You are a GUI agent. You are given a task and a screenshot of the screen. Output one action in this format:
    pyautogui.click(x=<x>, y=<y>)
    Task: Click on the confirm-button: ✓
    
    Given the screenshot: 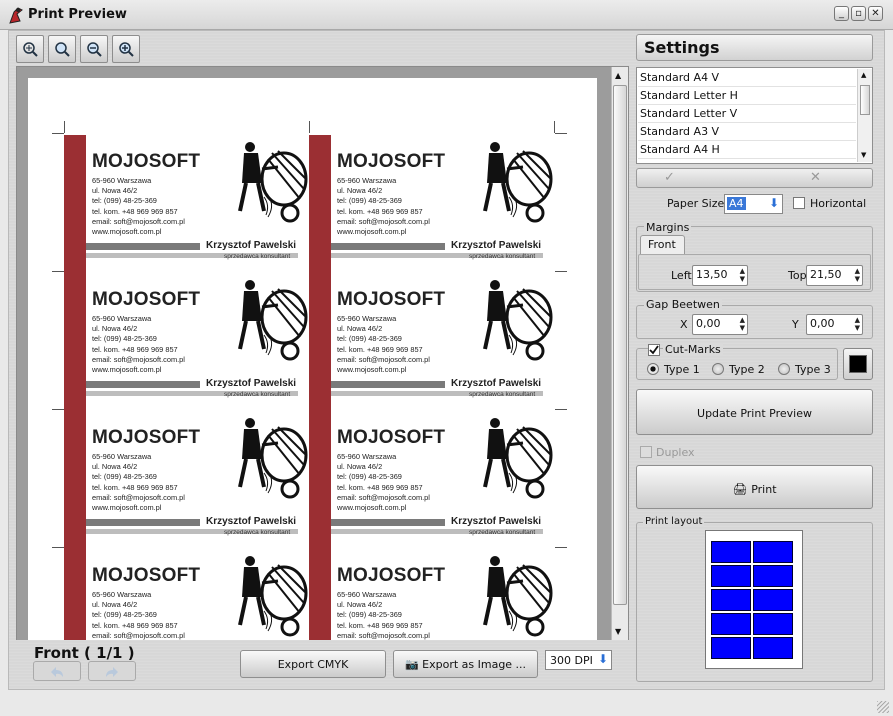 What is the action you would take?
    pyautogui.click(x=669, y=177)
    